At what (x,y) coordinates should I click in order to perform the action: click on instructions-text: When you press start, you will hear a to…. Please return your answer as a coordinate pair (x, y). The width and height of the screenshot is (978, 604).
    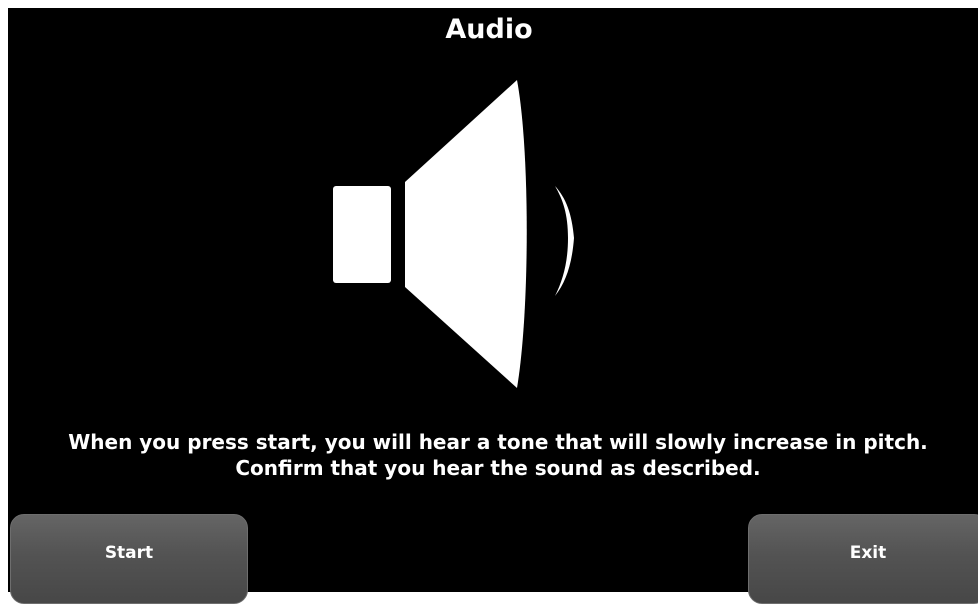
    Looking at the image, I should click on (489, 455).